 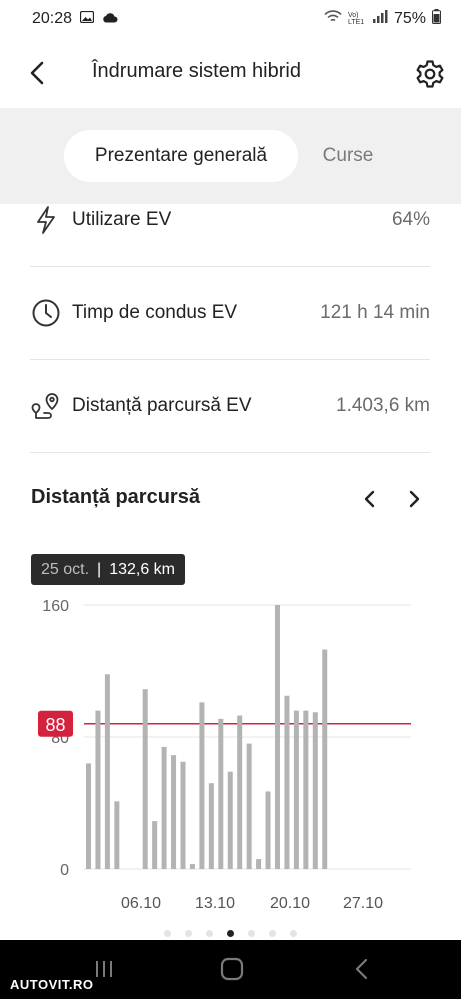 I want to click on network-type-label: Vo) LTE1, so click(x=356, y=19).